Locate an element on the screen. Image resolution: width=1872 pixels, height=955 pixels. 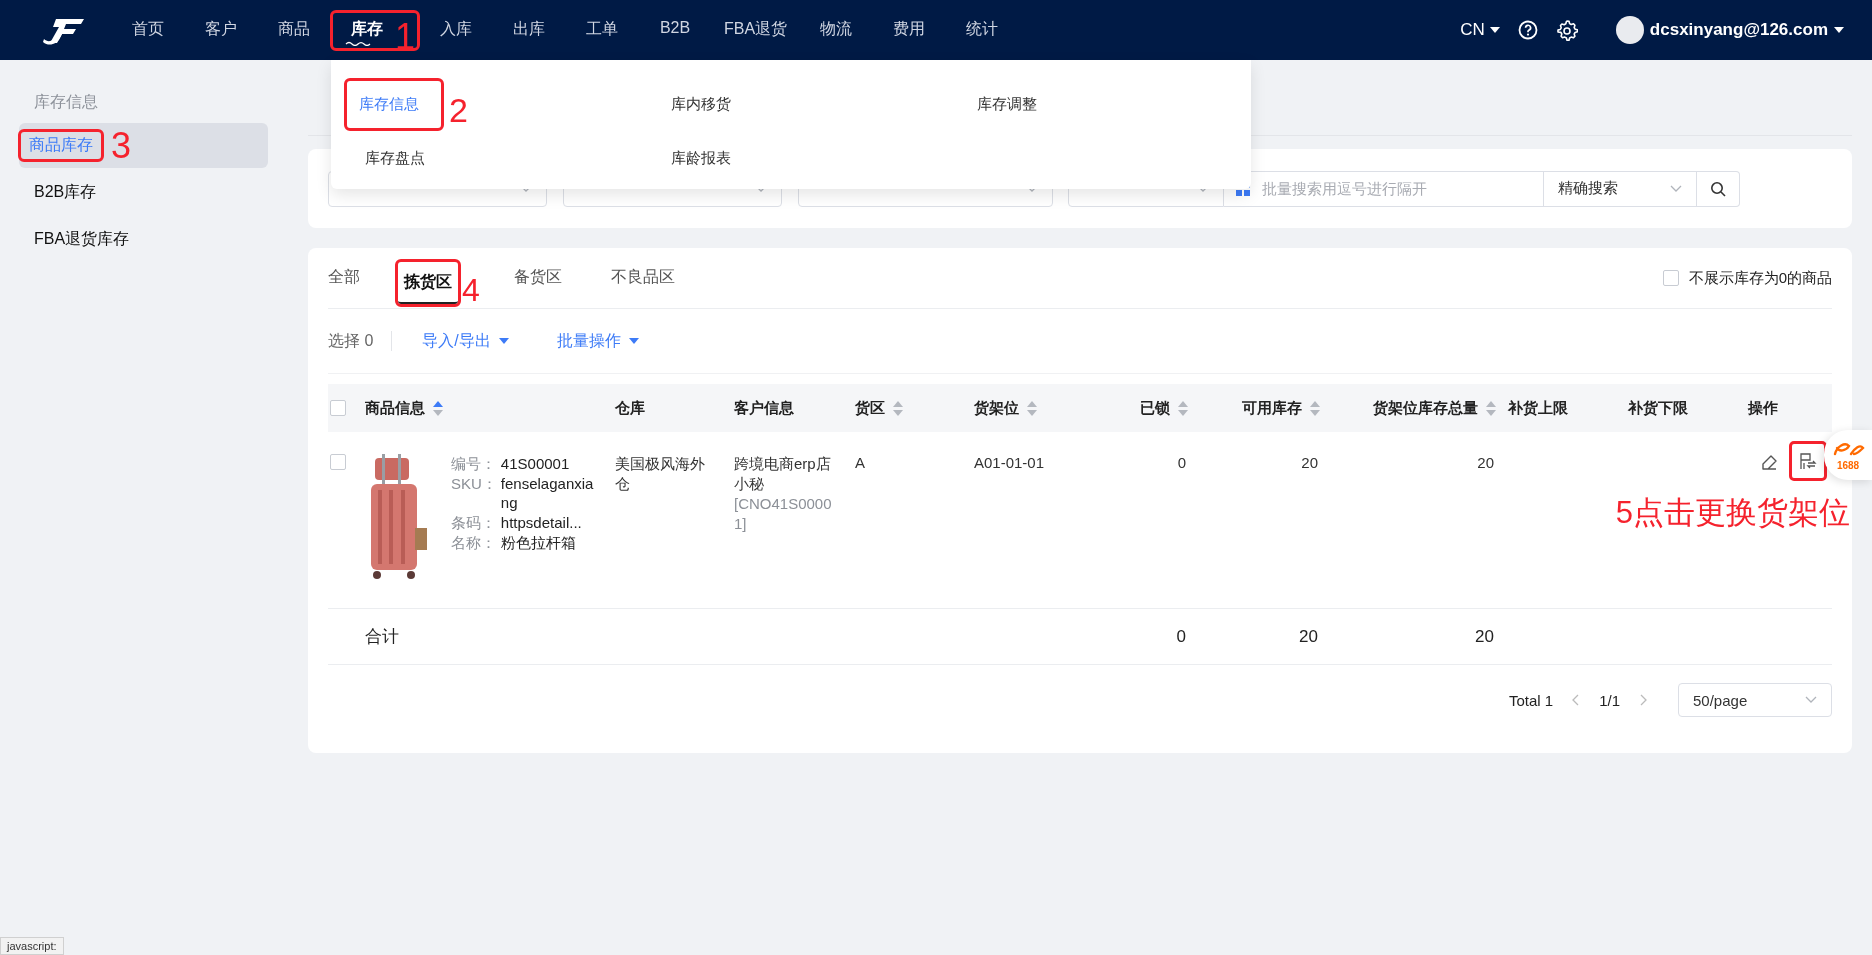
change-shelf-button is located at coordinates (1808, 461).